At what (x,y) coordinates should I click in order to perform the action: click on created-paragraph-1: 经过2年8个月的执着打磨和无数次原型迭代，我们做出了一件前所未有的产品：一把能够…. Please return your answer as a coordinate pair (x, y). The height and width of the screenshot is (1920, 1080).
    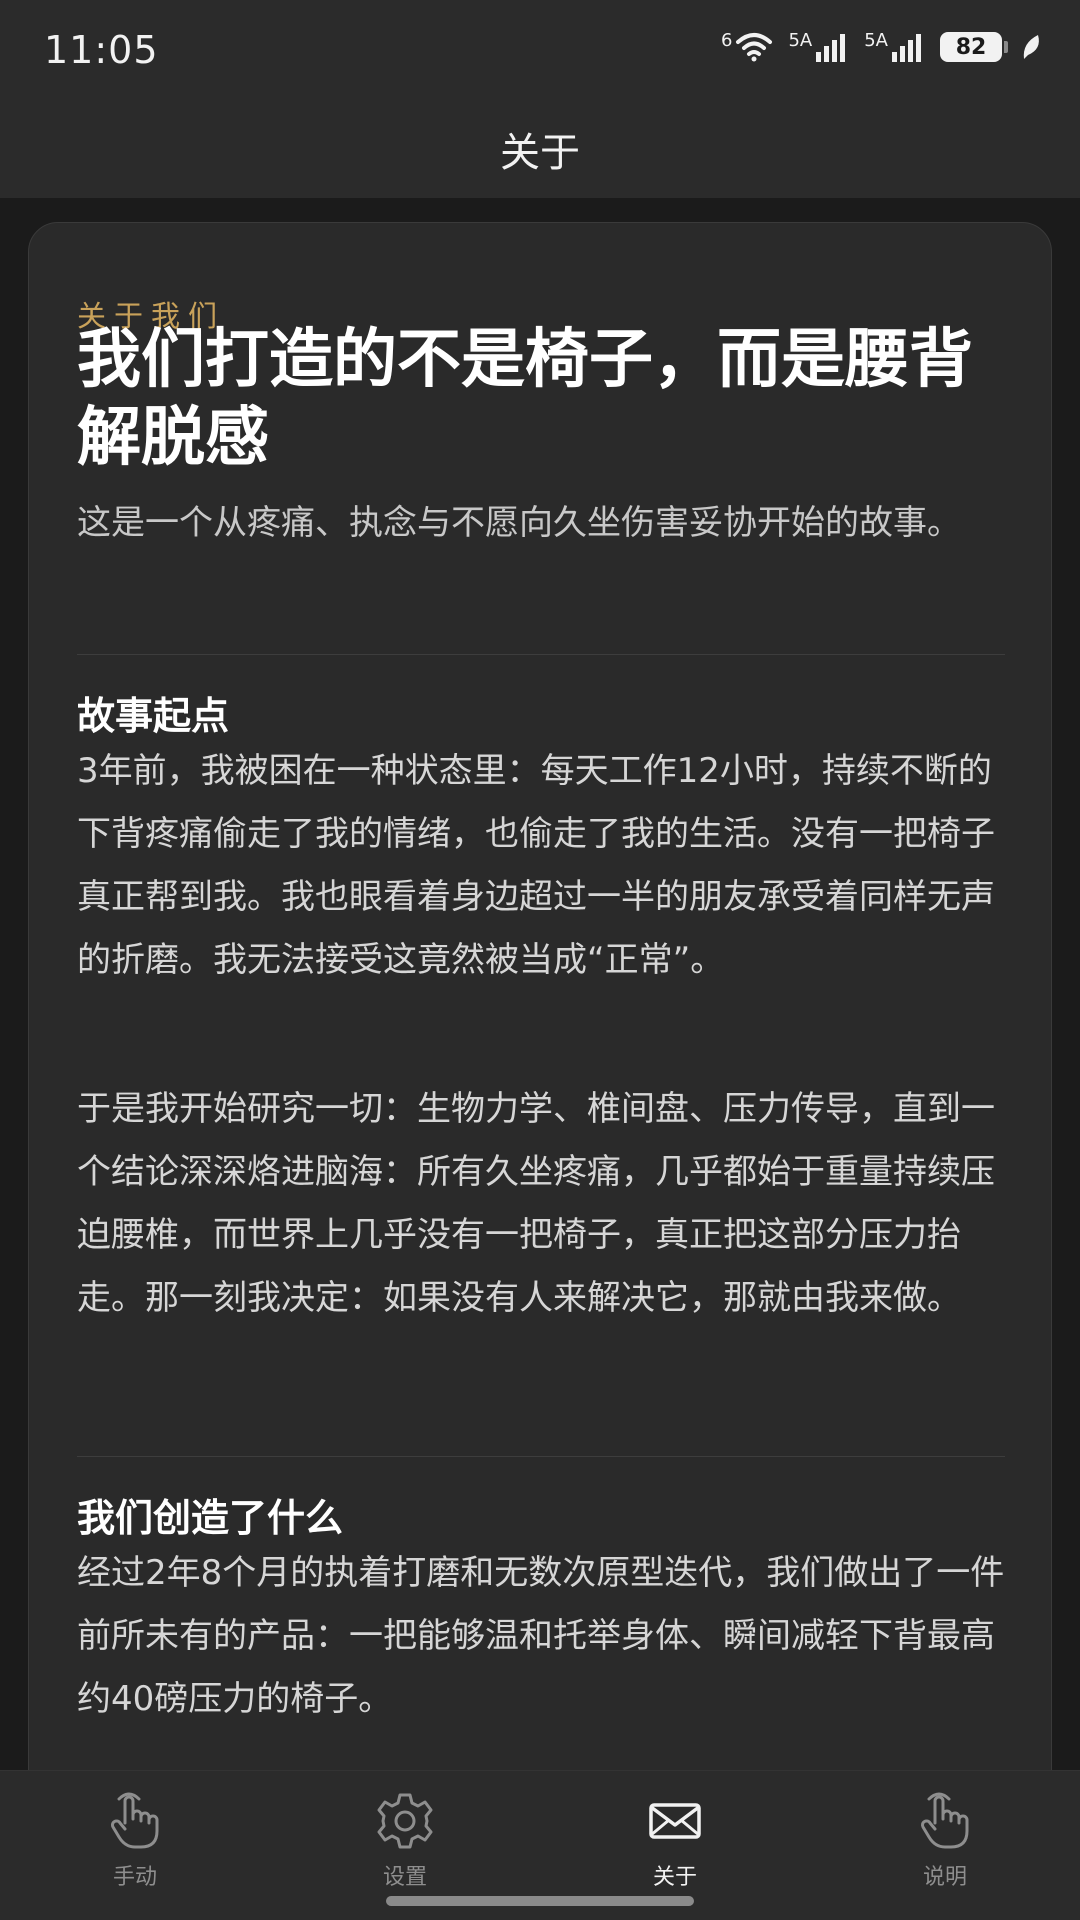
    Looking at the image, I should click on (541, 1636).